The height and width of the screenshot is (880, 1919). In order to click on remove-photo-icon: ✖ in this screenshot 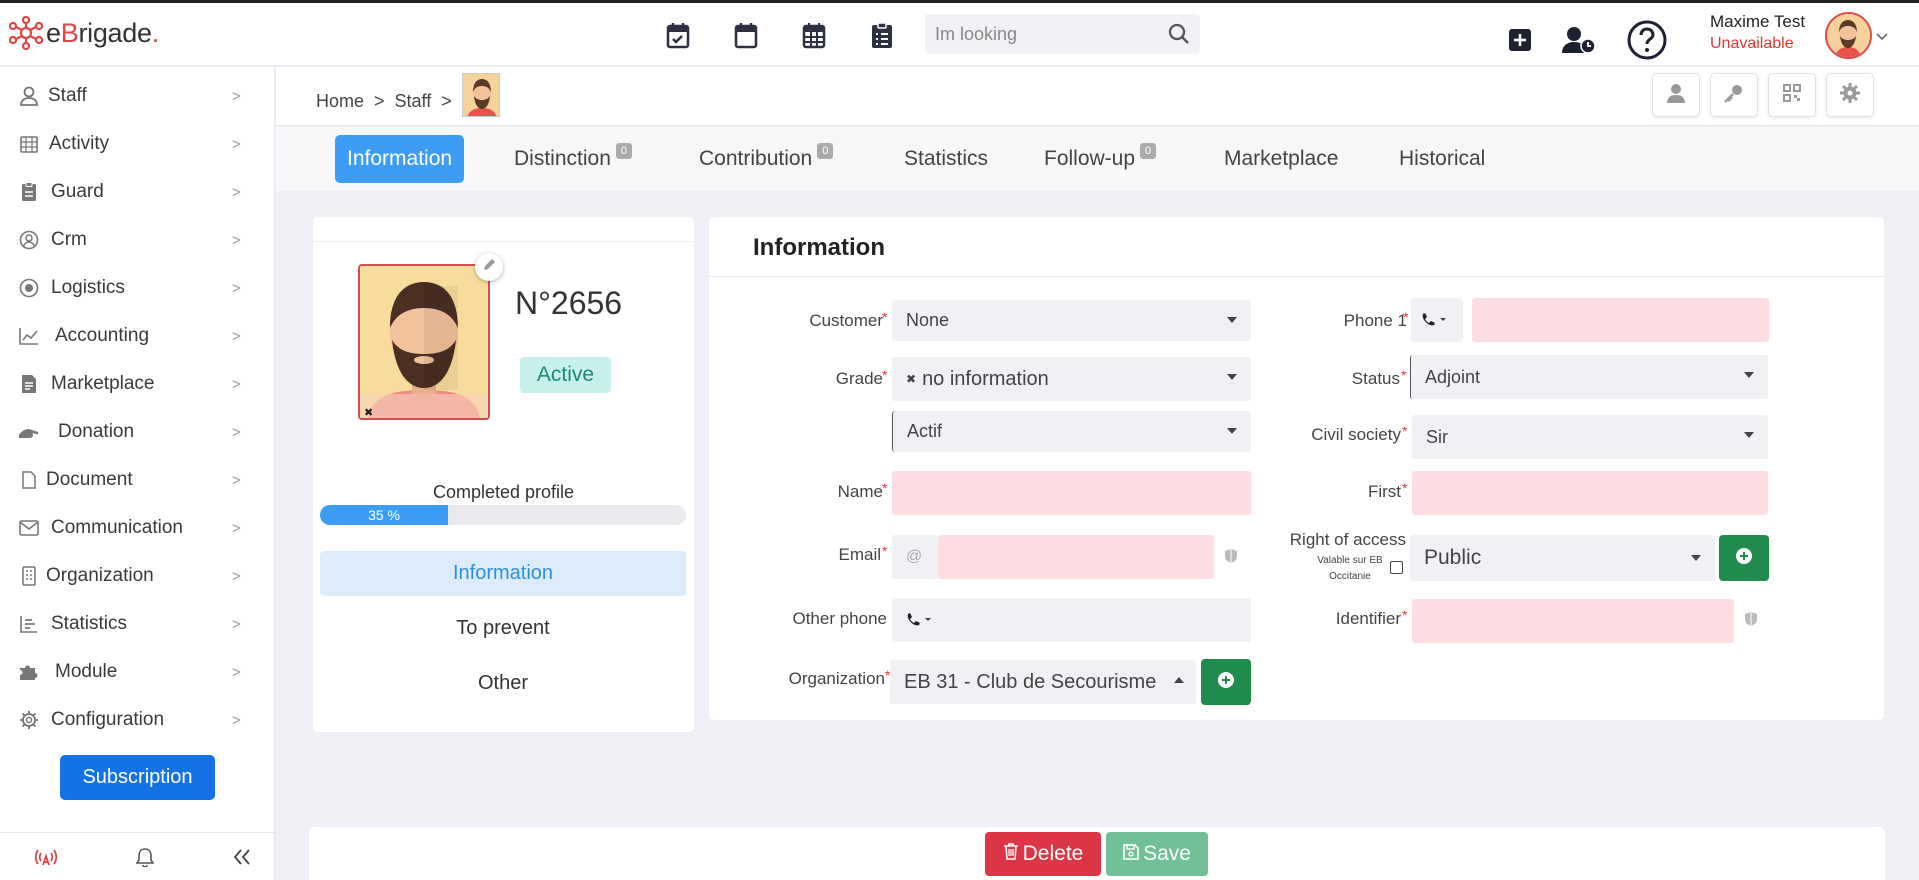, I will do `click(368, 412)`.